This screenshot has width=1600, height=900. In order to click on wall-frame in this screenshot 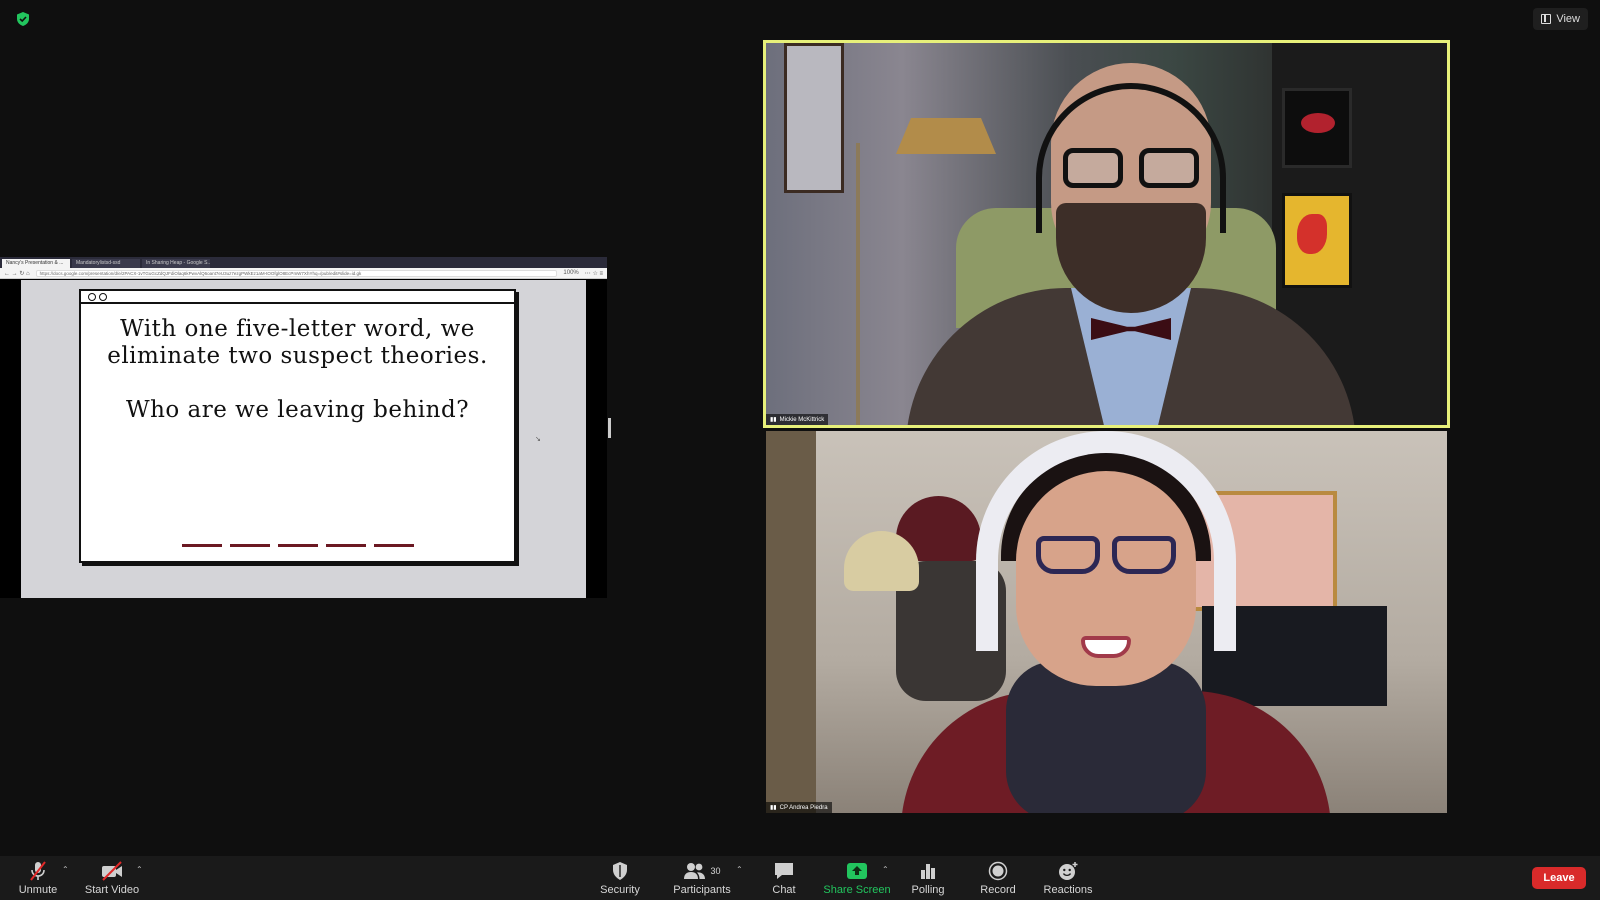, I will do `click(814, 118)`.